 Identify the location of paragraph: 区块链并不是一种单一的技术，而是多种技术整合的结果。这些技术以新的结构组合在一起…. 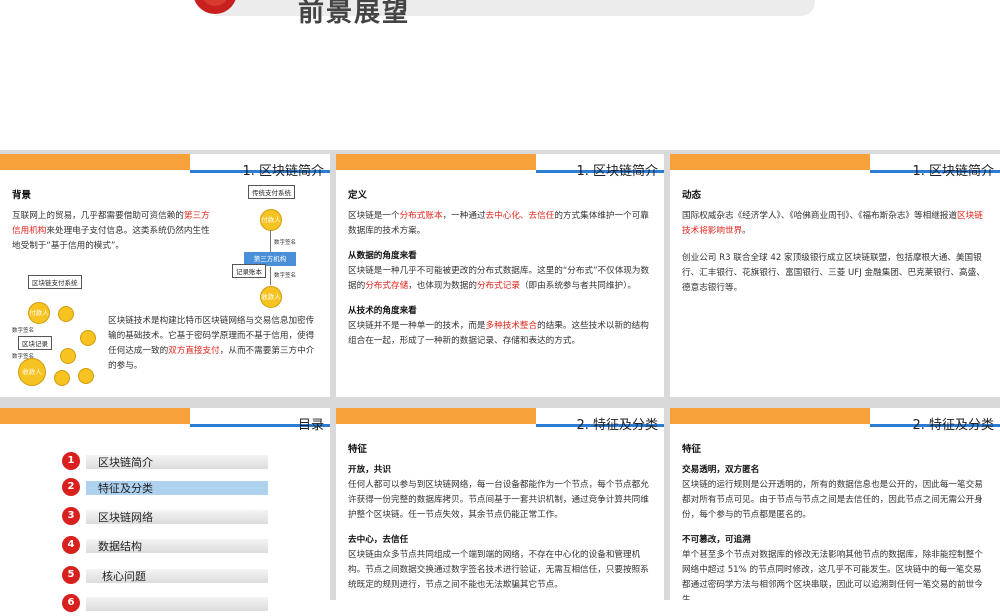
(501, 334).